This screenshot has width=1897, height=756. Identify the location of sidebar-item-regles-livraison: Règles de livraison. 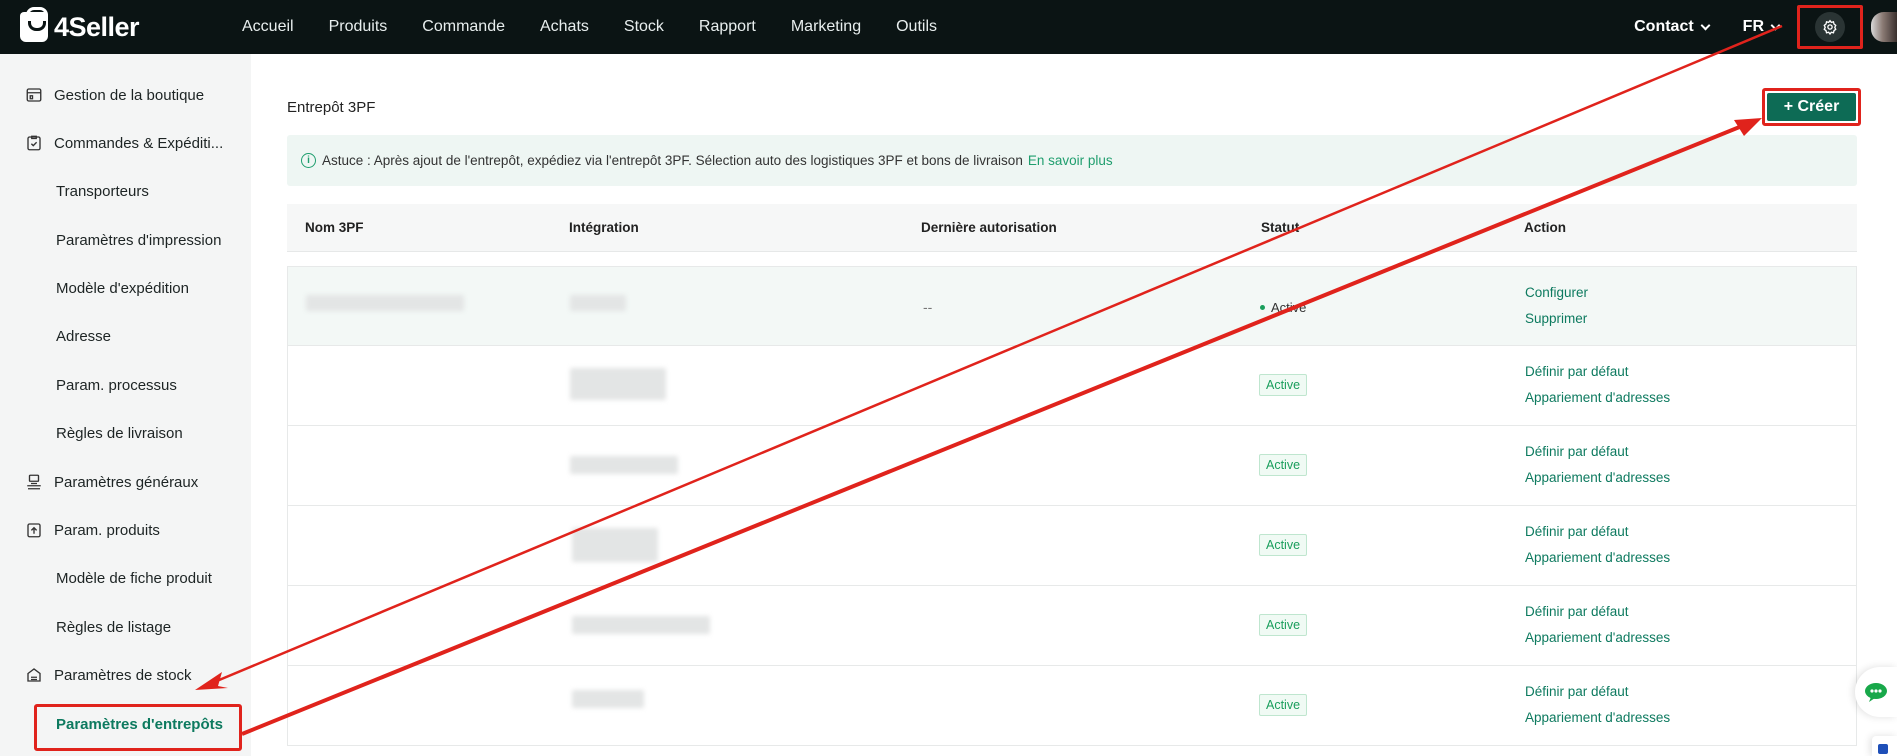
(125, 433).